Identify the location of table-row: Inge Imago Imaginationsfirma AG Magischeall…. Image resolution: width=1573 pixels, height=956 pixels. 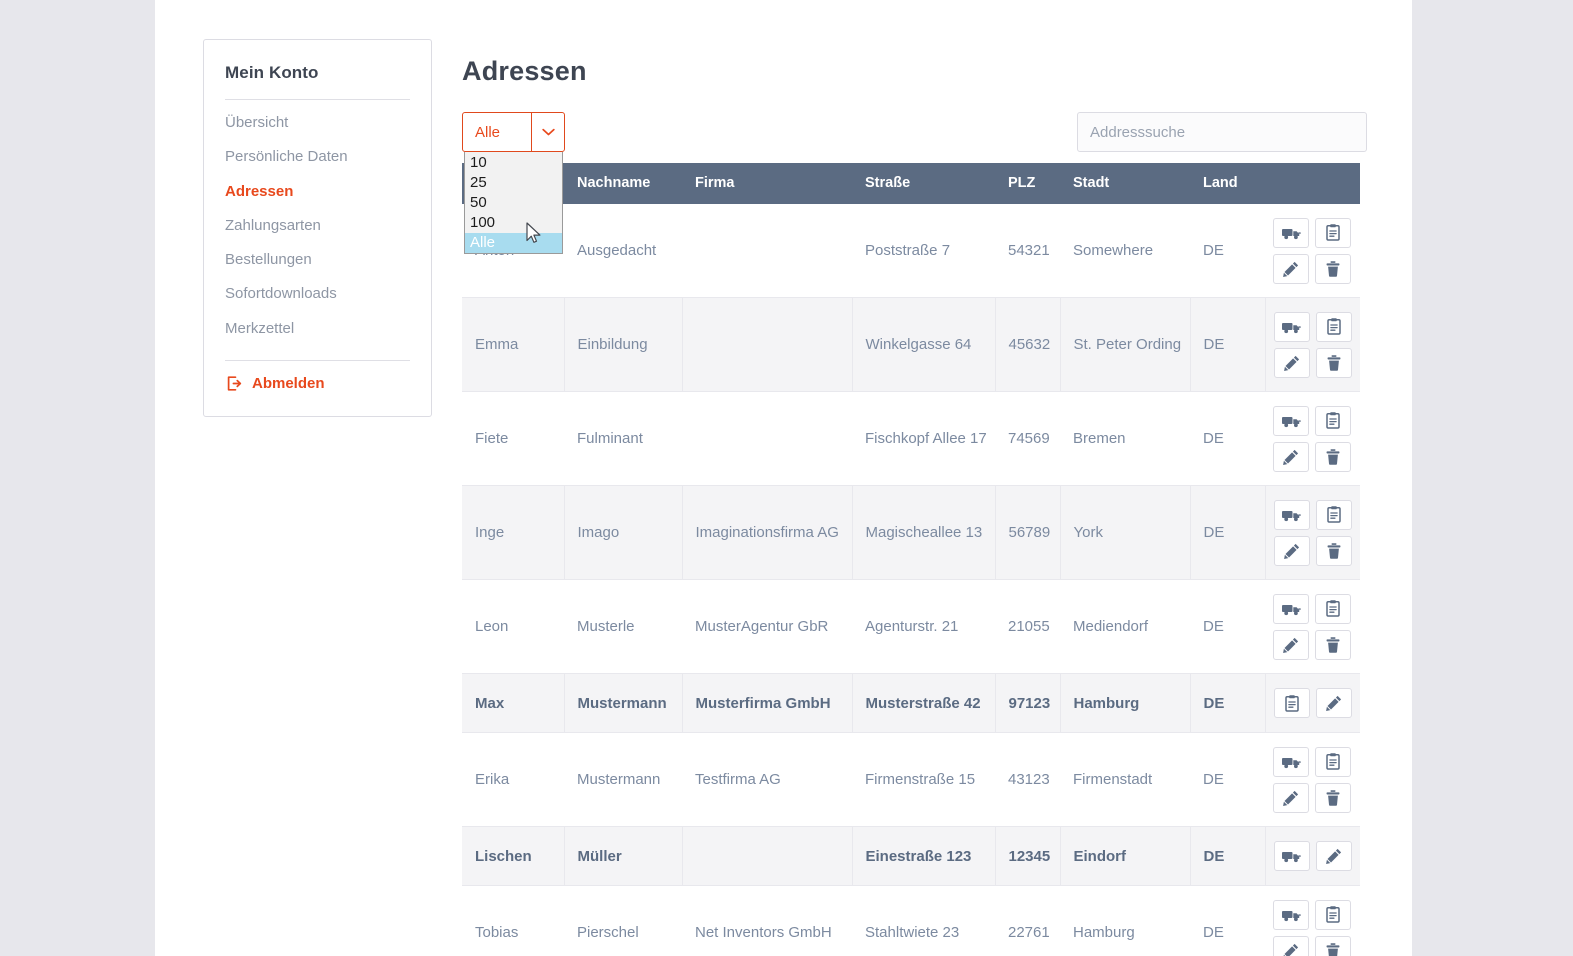
(911, 532).